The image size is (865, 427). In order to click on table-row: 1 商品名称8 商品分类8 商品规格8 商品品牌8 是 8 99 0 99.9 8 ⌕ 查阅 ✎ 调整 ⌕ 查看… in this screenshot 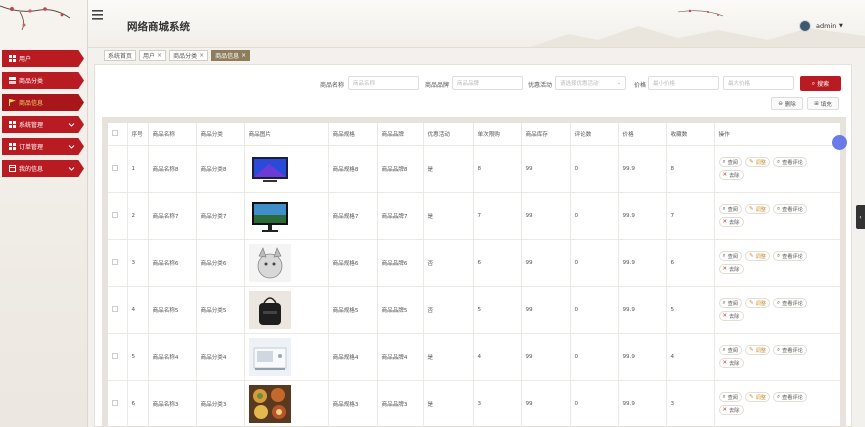, I will do `click(474, 169)`.